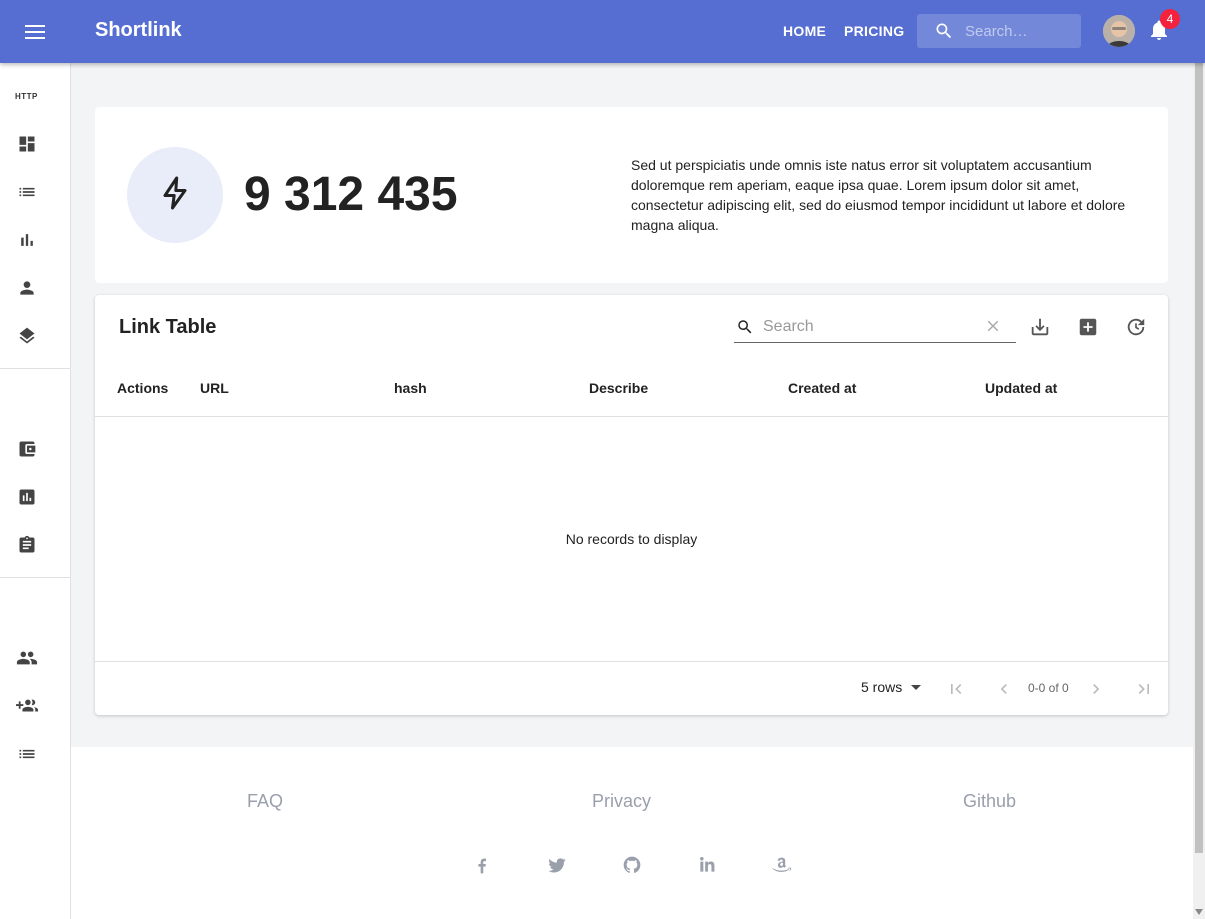  I want to click on sidebar: HTTP, so click(35, 491).